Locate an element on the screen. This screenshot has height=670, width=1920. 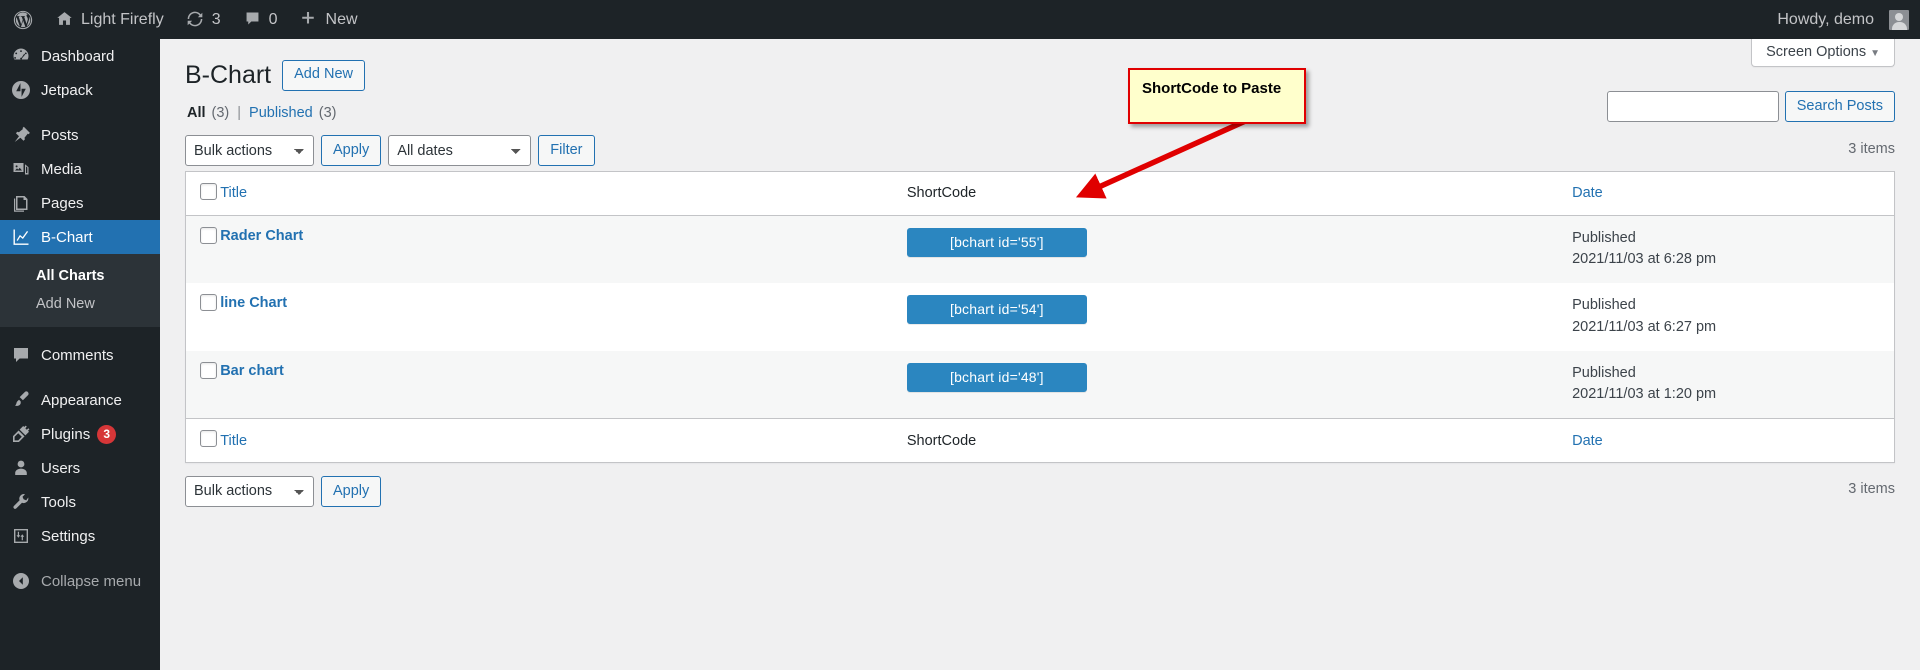
comments-menu: 0 is located at coordinates (260, 19).